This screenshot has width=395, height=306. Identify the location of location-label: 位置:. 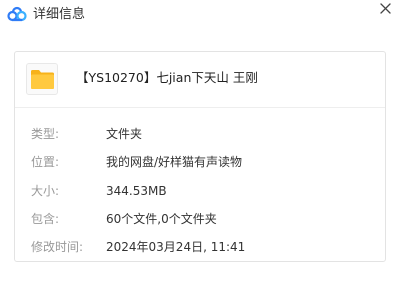
(45, 162).